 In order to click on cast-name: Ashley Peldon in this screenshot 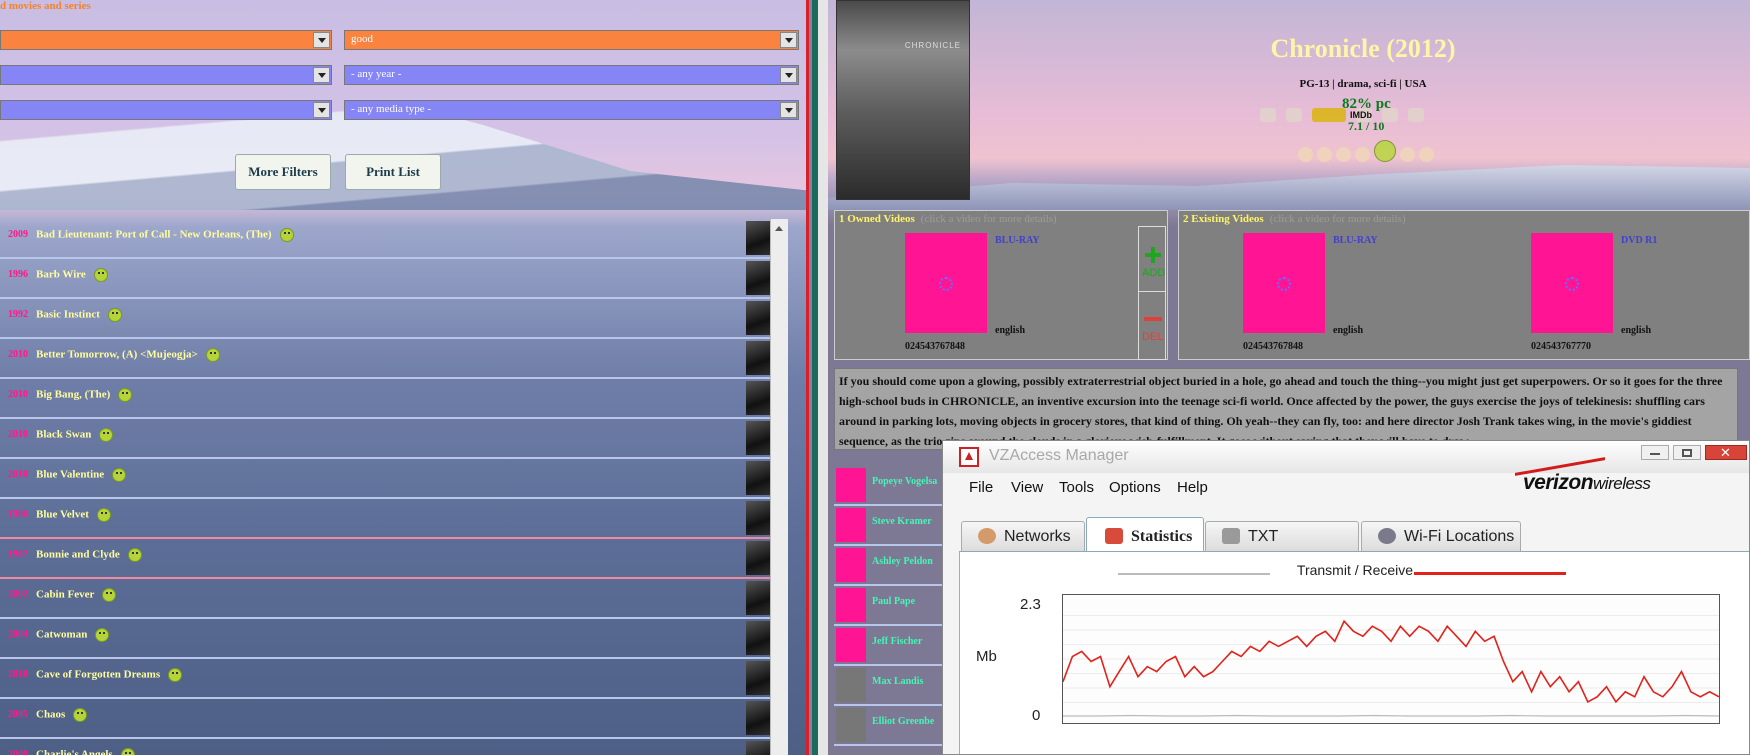, I will do `click(902, 561)`.